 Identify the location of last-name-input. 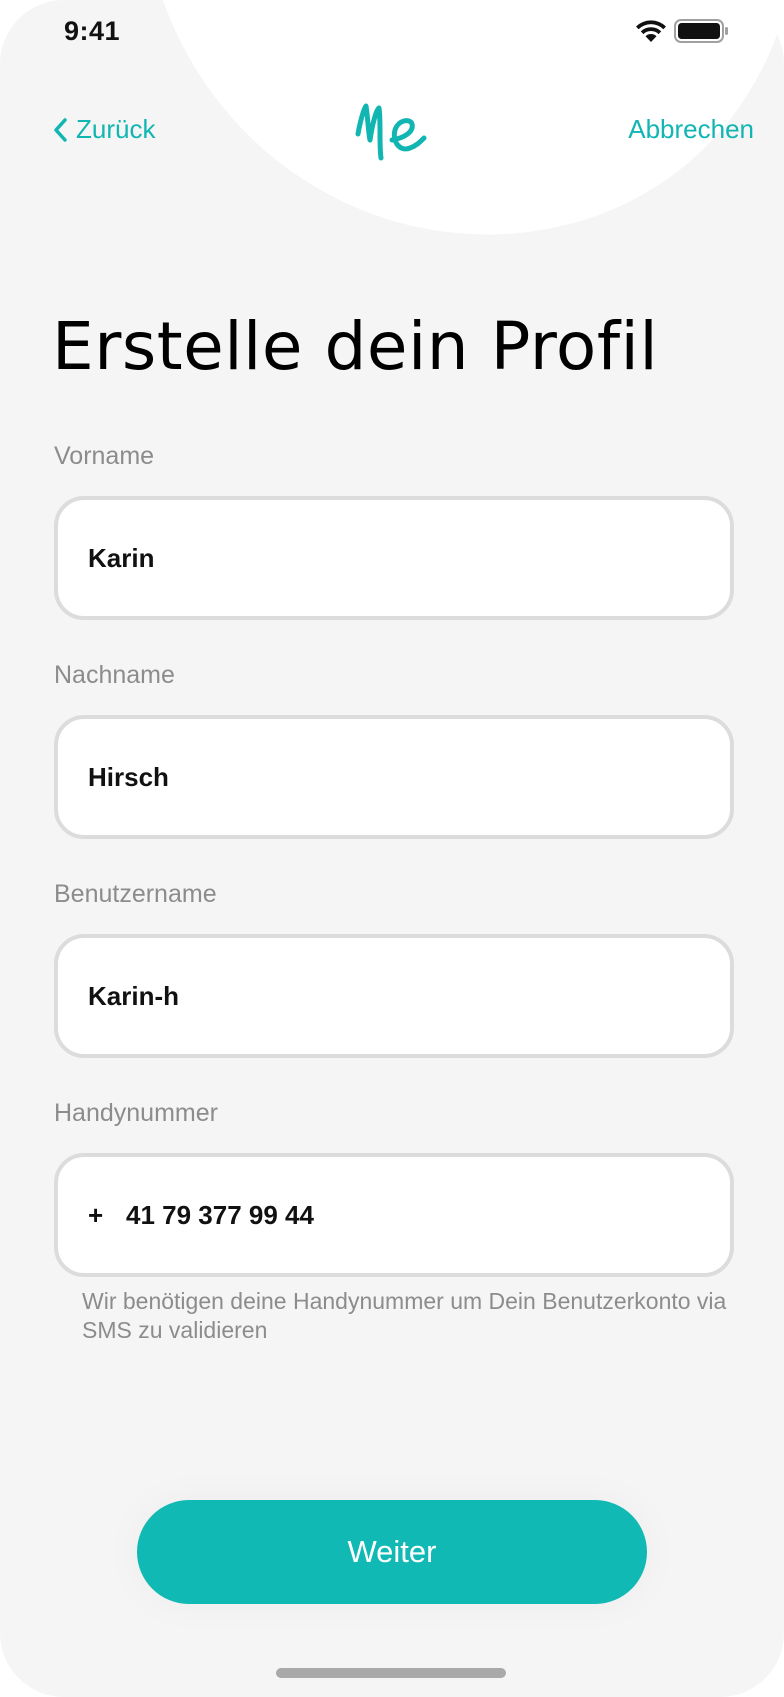
(388, 777).